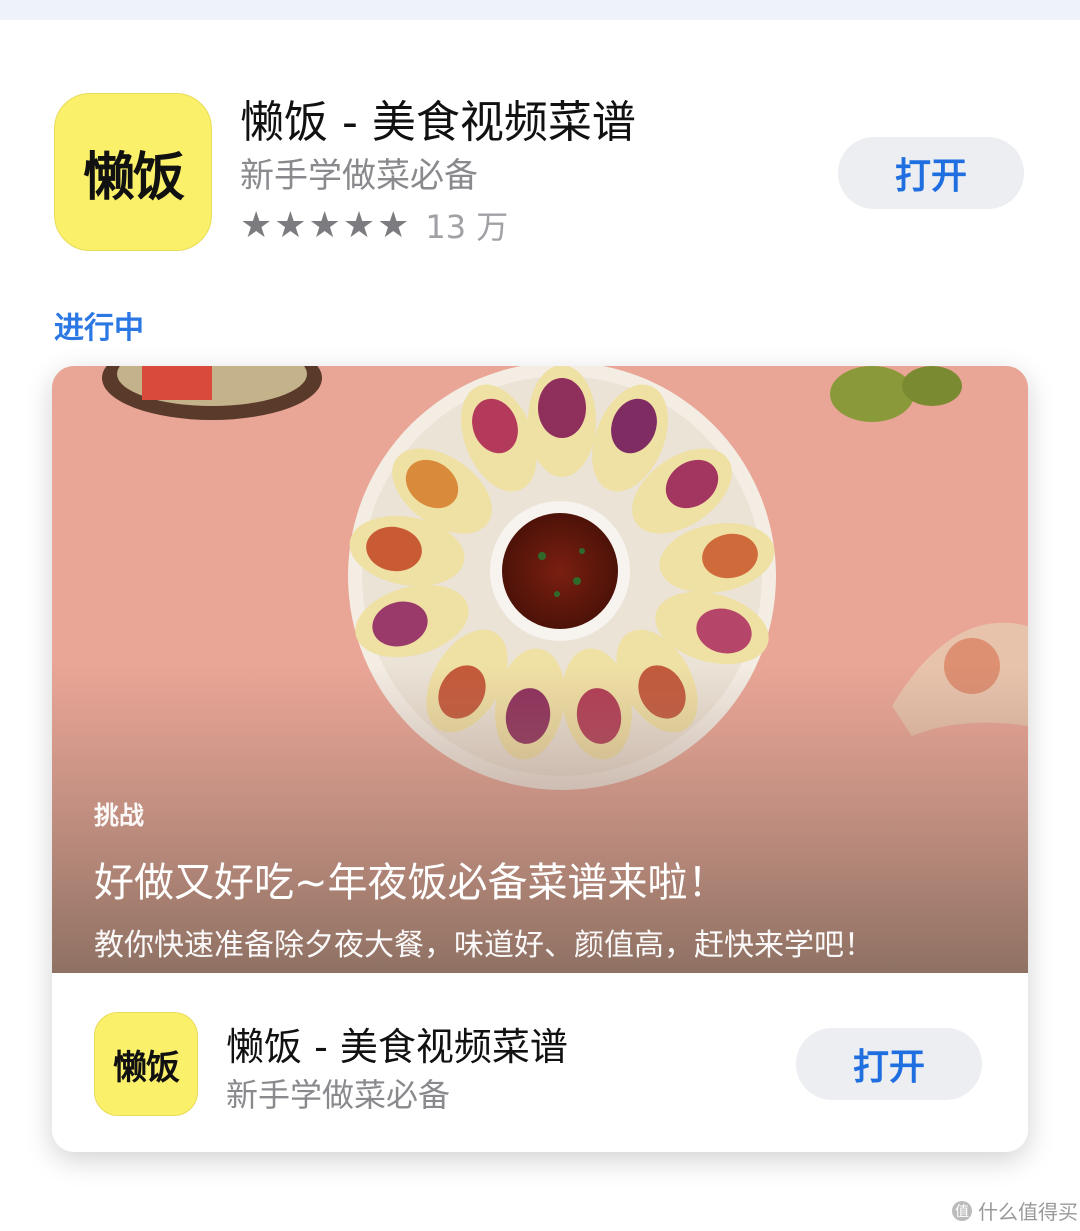  I want to click on app-title: 懒饭 - 美食视频菜谱, so click(438, 118).